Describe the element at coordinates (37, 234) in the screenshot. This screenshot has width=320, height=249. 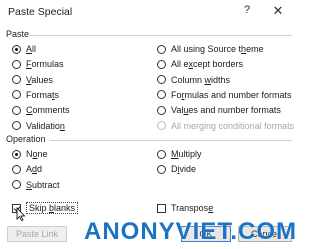
I see `paste-link-button: Paste Link` at that location.